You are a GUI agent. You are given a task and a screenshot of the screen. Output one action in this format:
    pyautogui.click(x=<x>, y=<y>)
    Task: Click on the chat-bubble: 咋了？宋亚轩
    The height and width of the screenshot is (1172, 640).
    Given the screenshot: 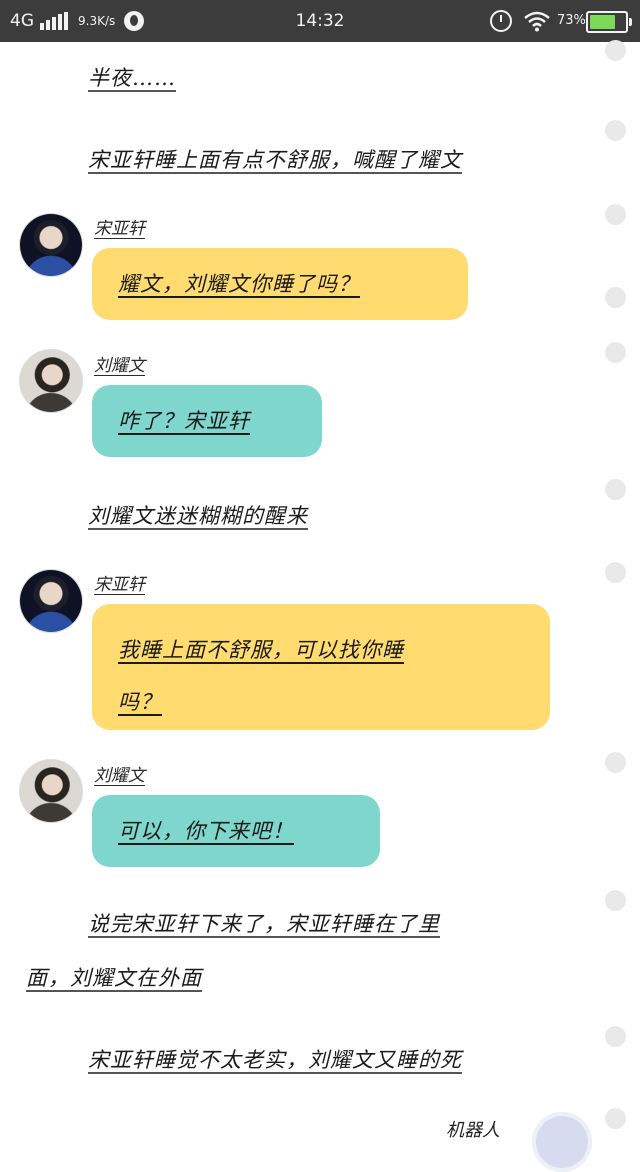 What is the action you would take?
    pyautogui.click(x=207, y=421)
    